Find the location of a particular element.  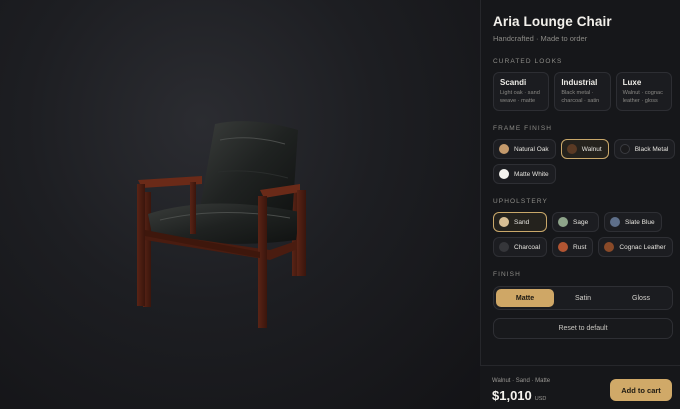

frame-option-walnut: Walnut is located at coordinates (584, 149).